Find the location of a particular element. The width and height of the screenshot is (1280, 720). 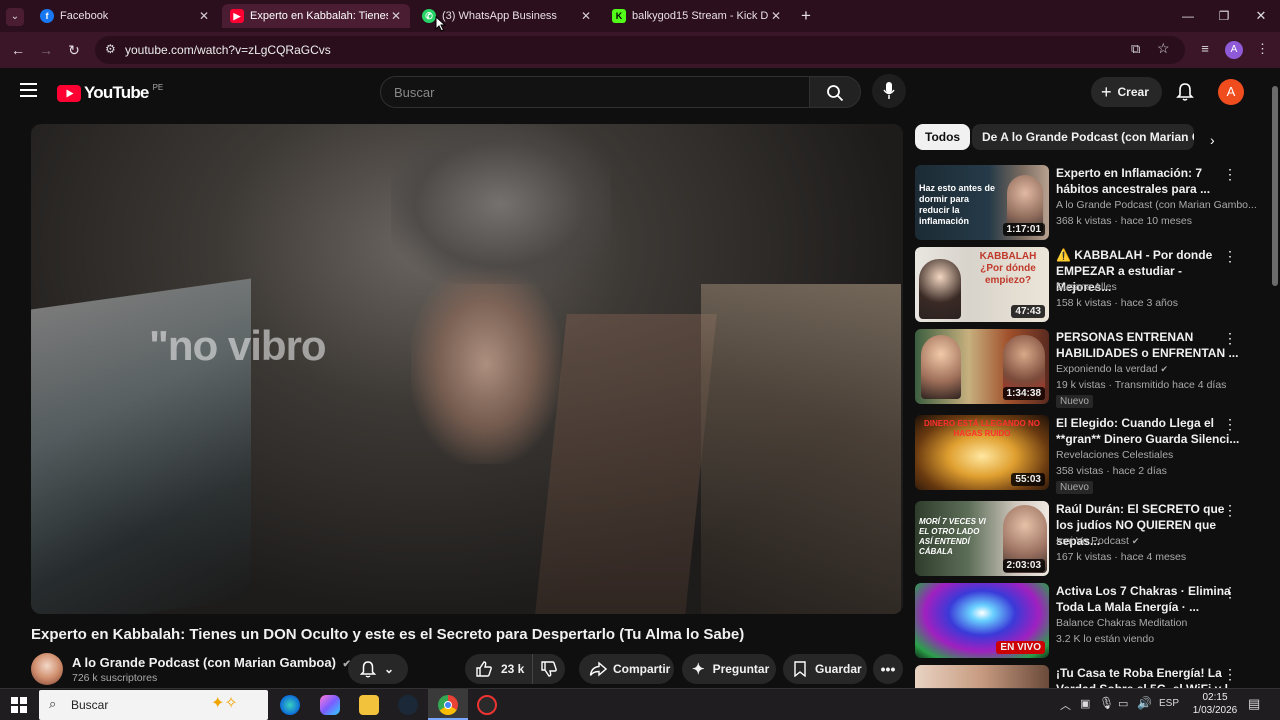

reload-icon: ↻ is located at coordinates (74, 50).